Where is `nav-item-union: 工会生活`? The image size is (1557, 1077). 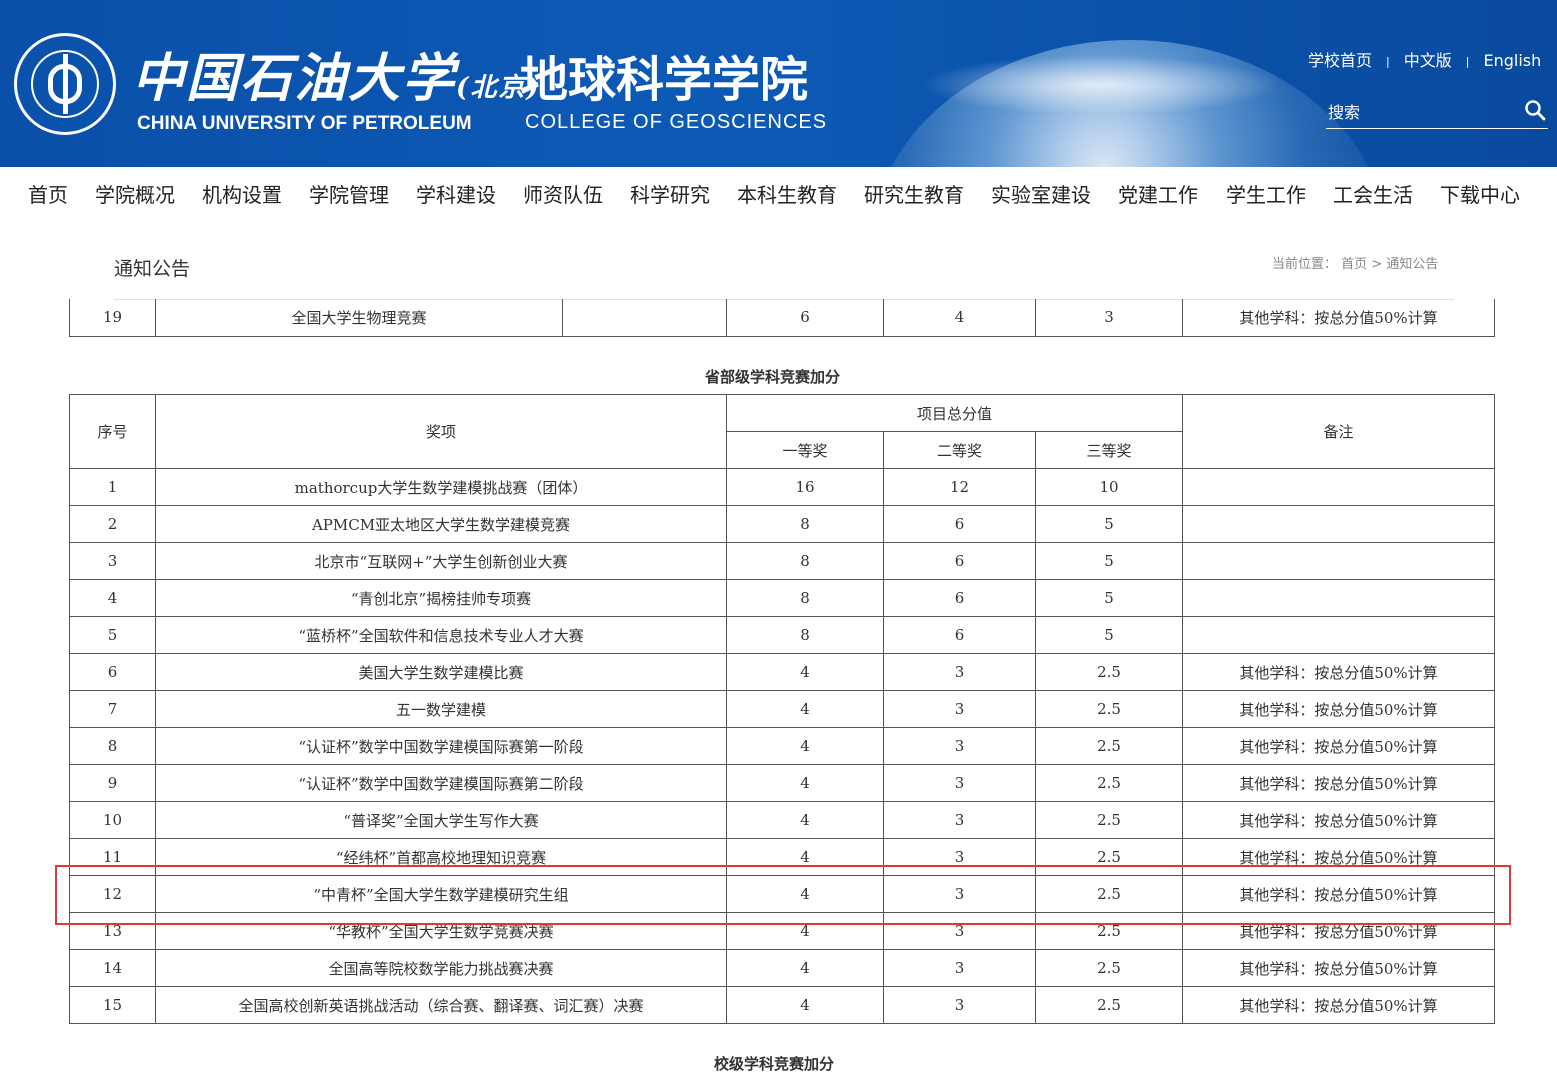 nav-item-union: 工会生活 is located at coordinates (1373, 193).